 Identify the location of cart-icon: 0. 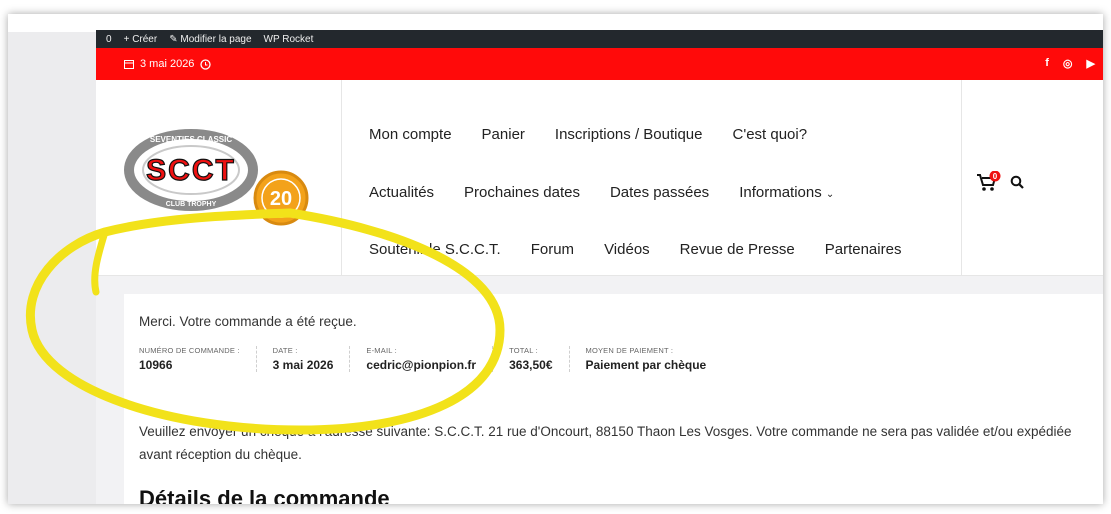
(989, 182).